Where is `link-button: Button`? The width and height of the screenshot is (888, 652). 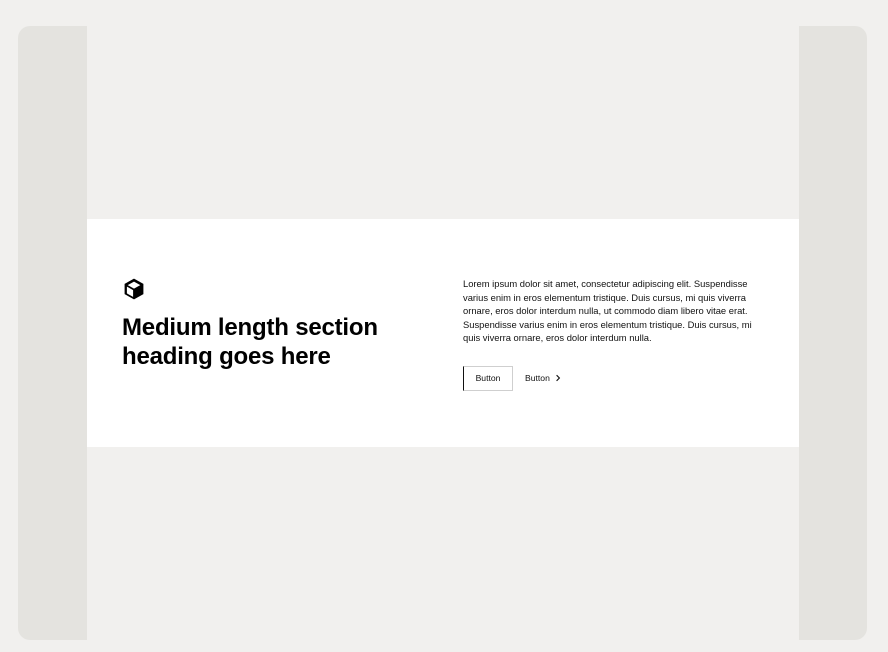 link-button: Button is located at coordinates (543, 378).